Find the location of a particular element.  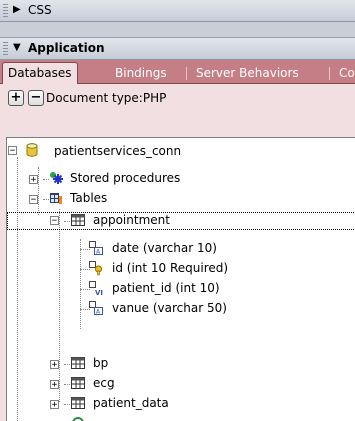

database-connection-icon is located at coordinates (32, 150).